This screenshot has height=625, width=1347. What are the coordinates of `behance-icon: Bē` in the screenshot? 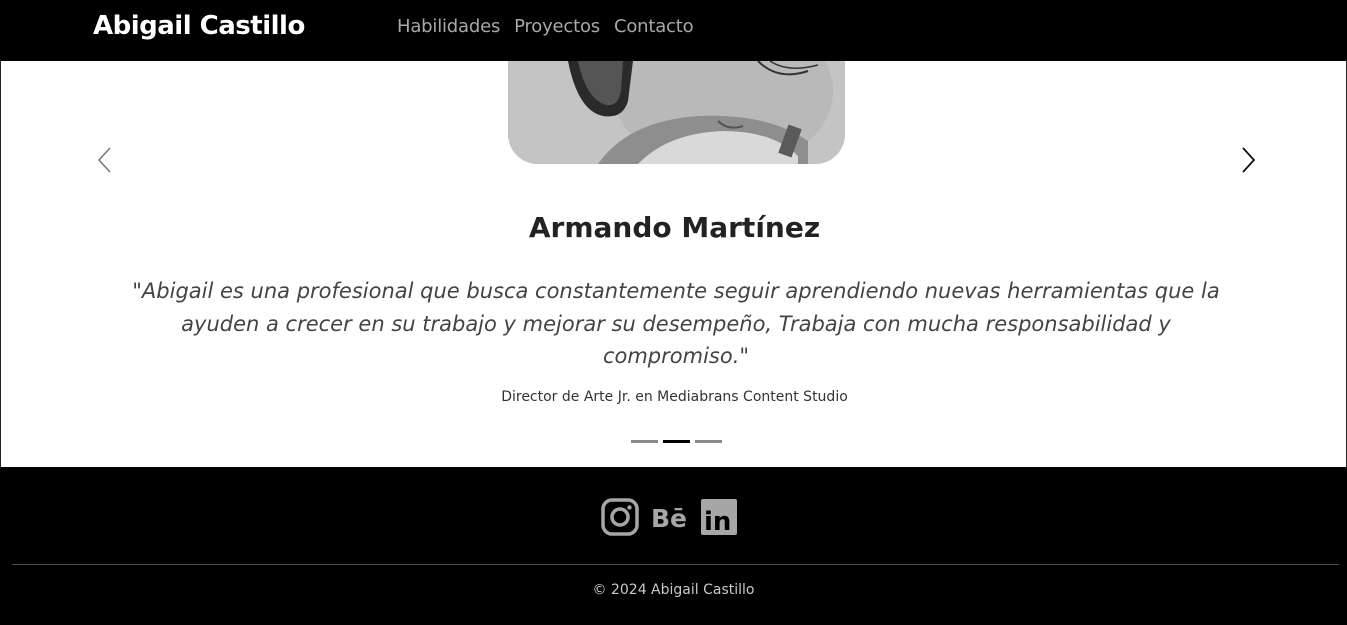 It's located at (669, 518).